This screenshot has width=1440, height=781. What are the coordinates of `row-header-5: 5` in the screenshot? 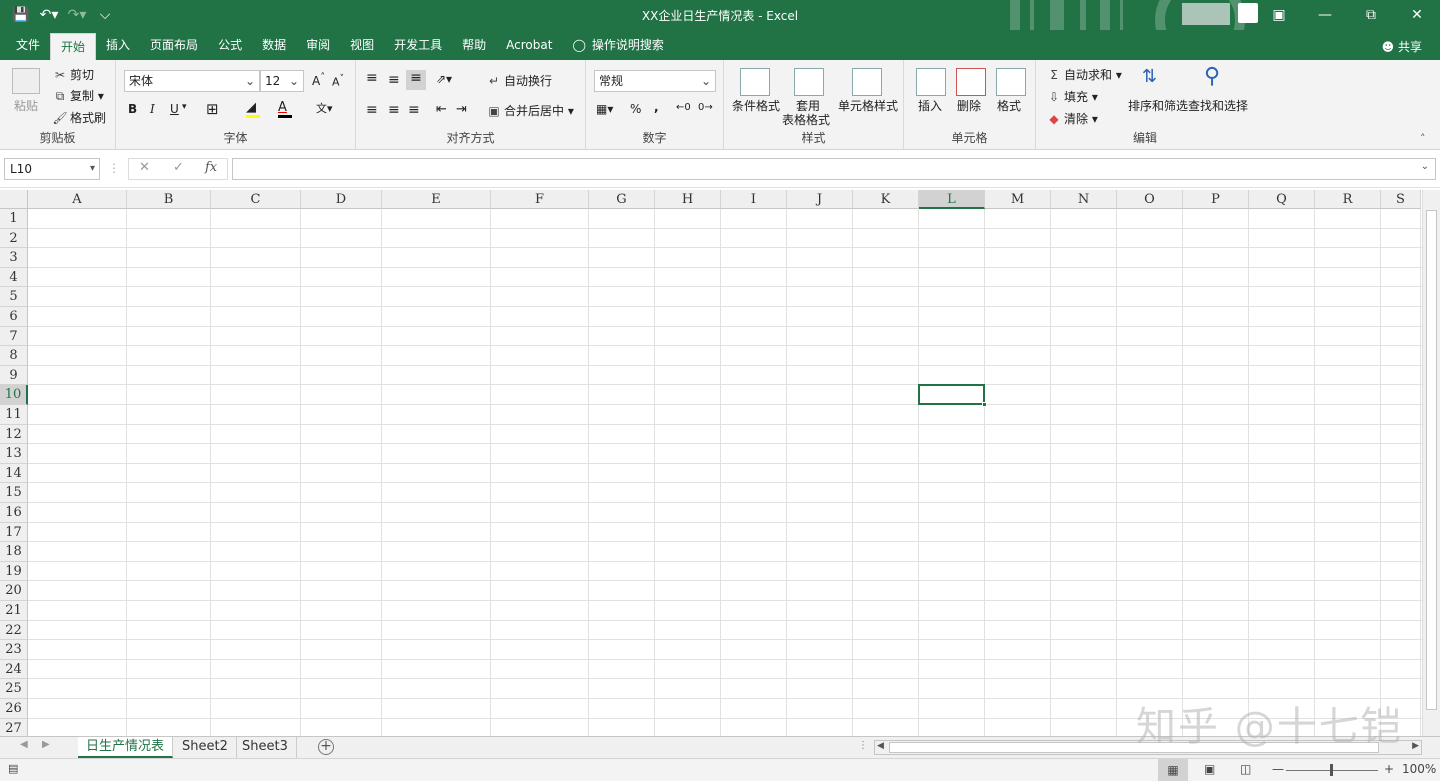 It's located at (14, 297).